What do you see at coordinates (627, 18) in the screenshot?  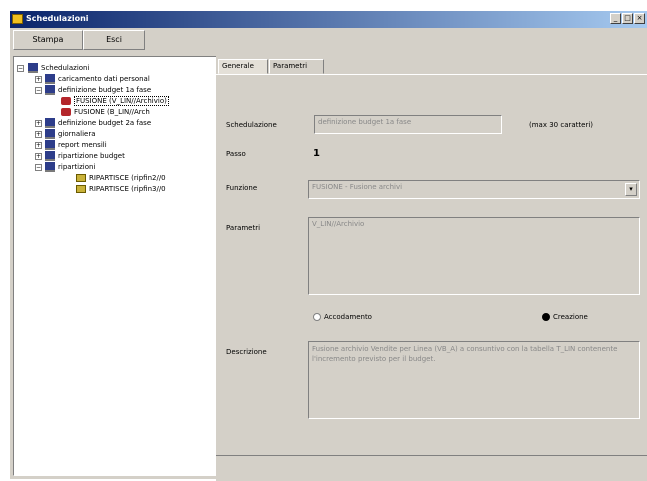 I see `maximize-button: □` at bounding box center [627, 18].